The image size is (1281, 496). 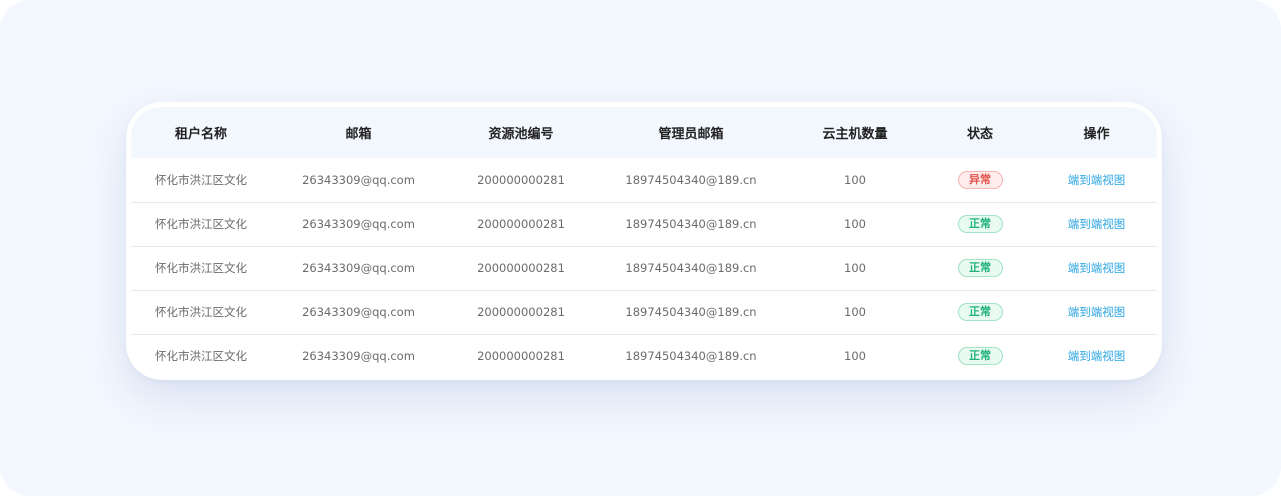 I want to click on column-header-actions: 操作, so click(x=1096, y=134).